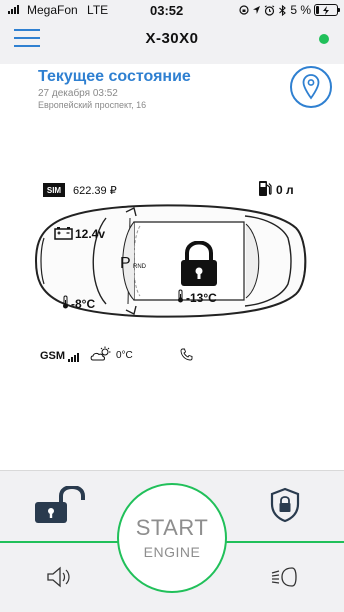  What do you see at coordinates (54, 190) in the screenshot?
I see `sim-icon: SIM` at bounding box center [54, 190].